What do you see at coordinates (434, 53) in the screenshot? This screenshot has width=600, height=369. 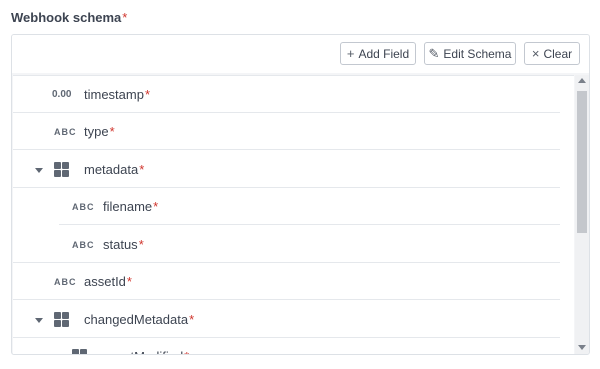 I see `pencil-icon: ✎` at bounding box center [434, 53].